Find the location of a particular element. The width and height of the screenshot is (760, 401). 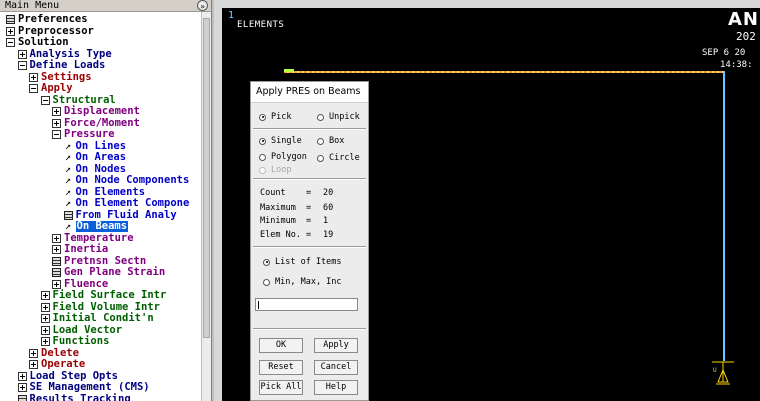

menu-item-operate: Operate is located at coordinates (57, 365).